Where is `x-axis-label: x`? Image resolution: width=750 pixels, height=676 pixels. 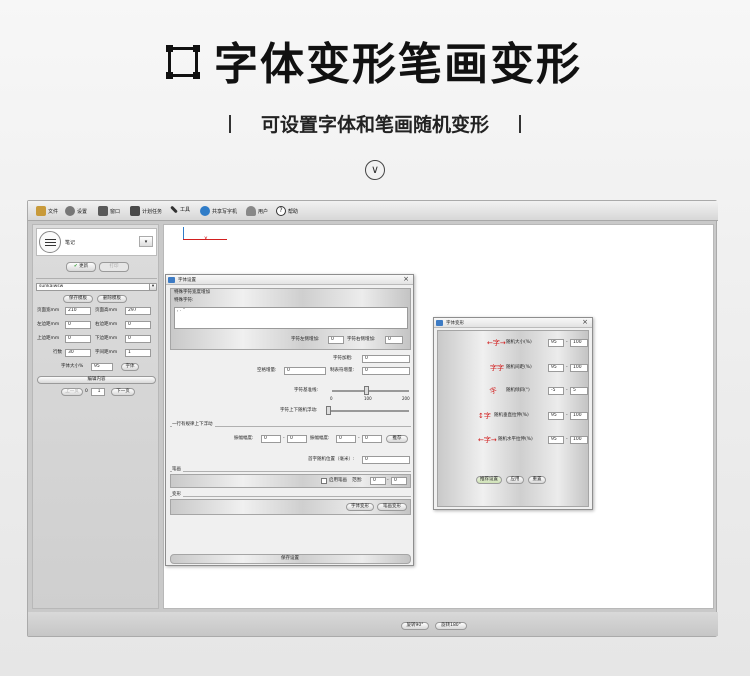
x-axis-label: x is located at coordinates (206, 238).